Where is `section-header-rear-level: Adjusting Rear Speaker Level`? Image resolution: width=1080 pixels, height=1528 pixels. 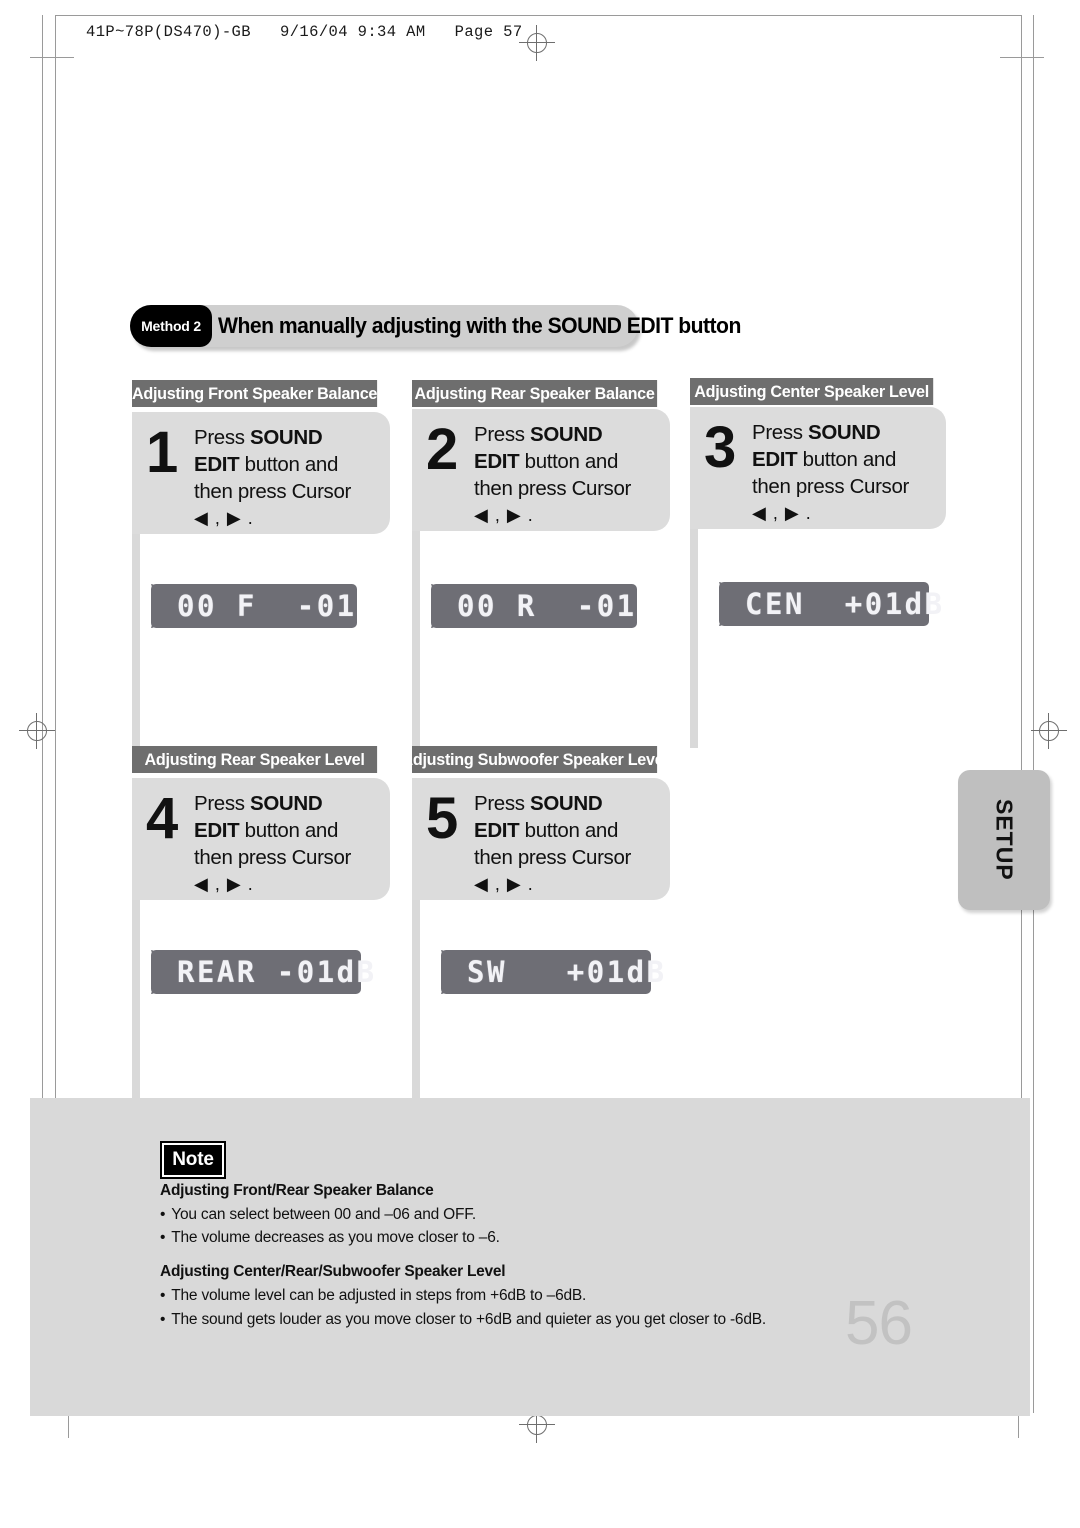
section-header-rear-level: Adjusting Rear Speaker Level is located at coordinates (255, 759).